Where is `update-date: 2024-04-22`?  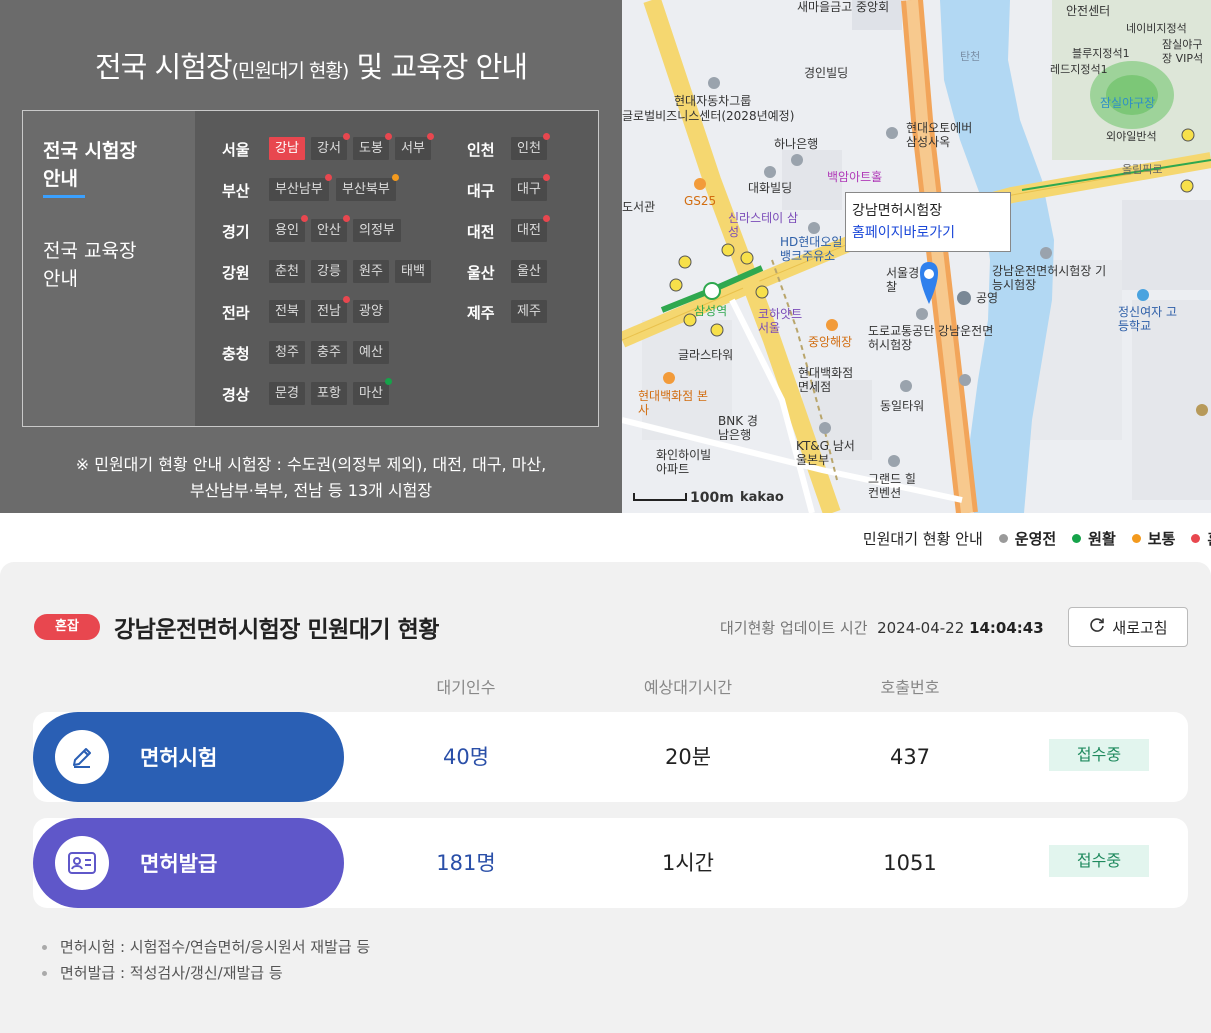 update-date: 2024-04-22 is located at coordinates (921, 628).